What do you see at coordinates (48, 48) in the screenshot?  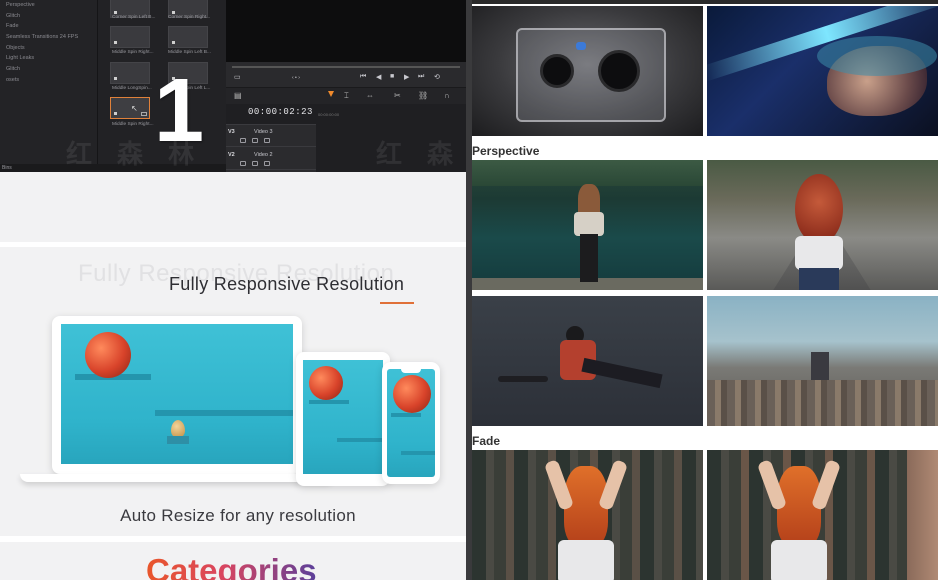 I see `effects-item: Objects` at bounding box center [48, 48].